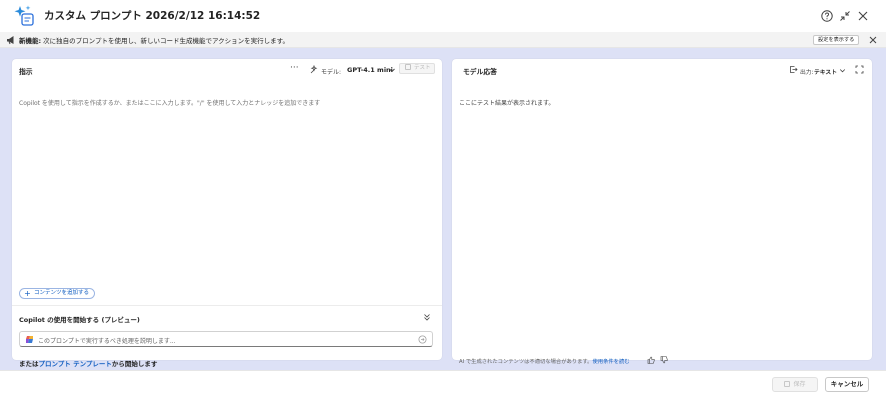 The height and width of the screenshot is (398, 886). Describe the element at coordinates (873, 40) in the screenshot. I see `banner-close-icon` at that location.